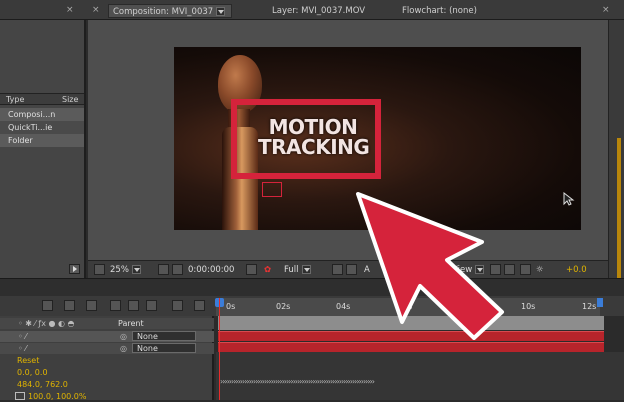 The width and height of the screenshot is (624, 402). Describe the element at coordinates (528, 306) in the screenshot. I see `ruler-label: 10s` at that location.